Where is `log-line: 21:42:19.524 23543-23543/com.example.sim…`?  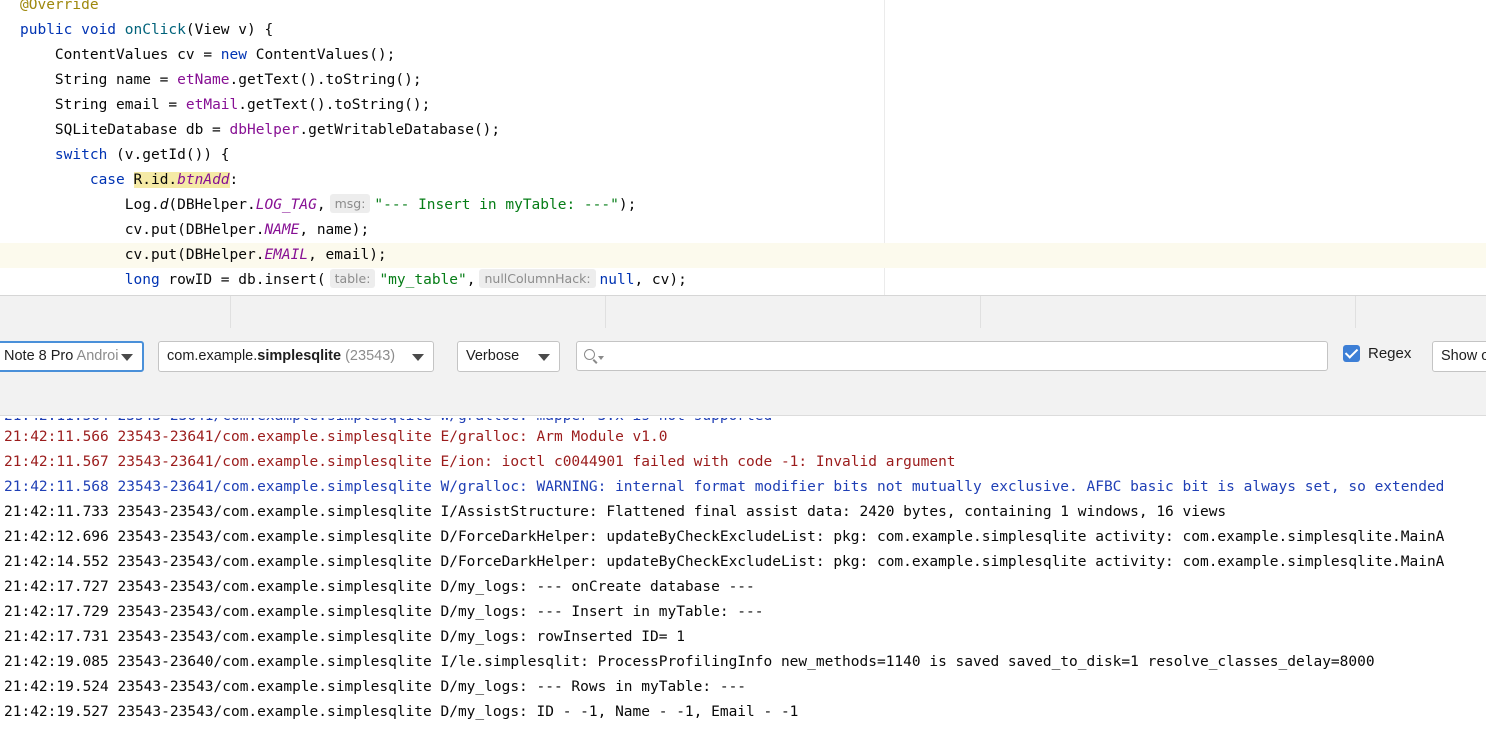
log-line: 21:42:19.524 23543-23543/com.example.sim… is located at coordinates (375, 687).